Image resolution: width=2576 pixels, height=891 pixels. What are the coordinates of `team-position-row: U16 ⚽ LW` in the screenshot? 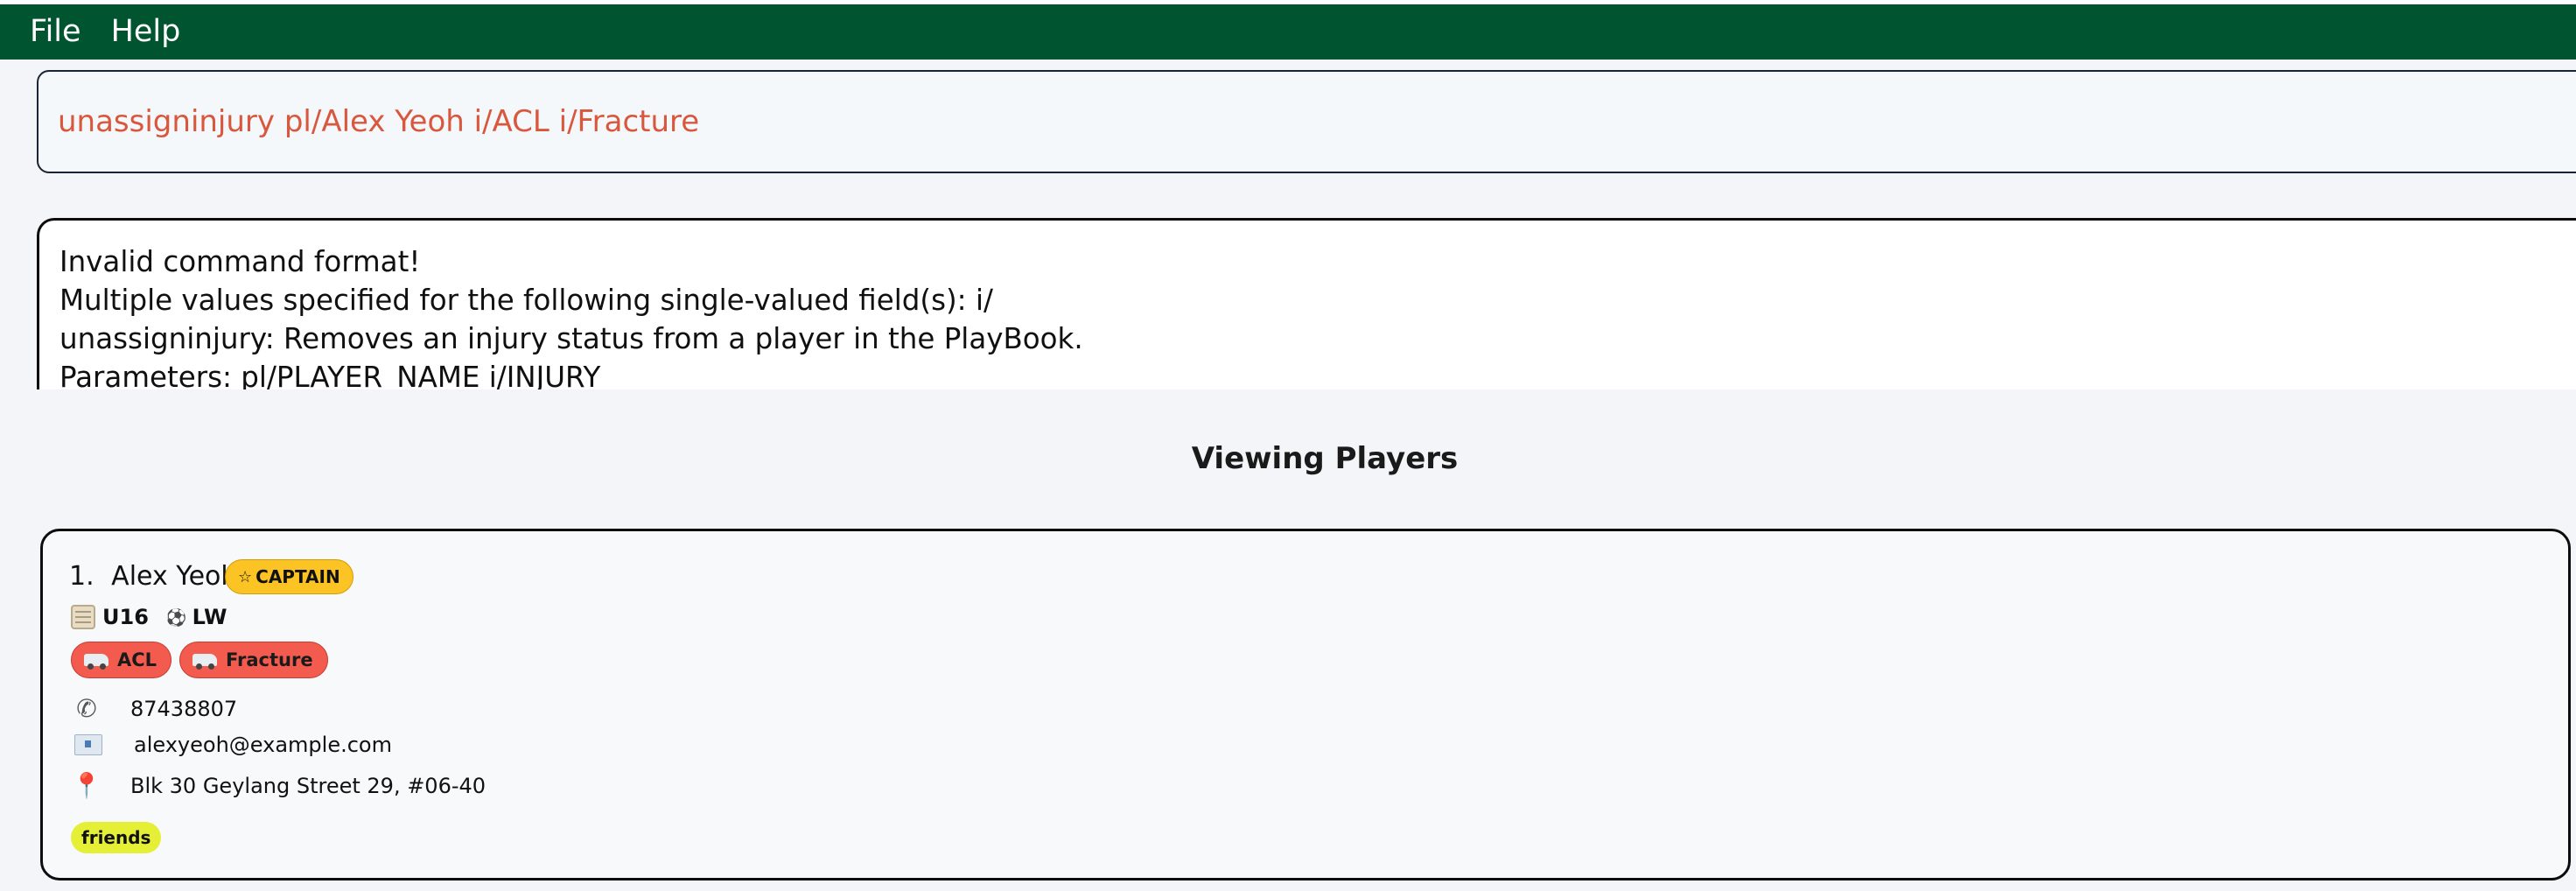 It's located at (149, 617).